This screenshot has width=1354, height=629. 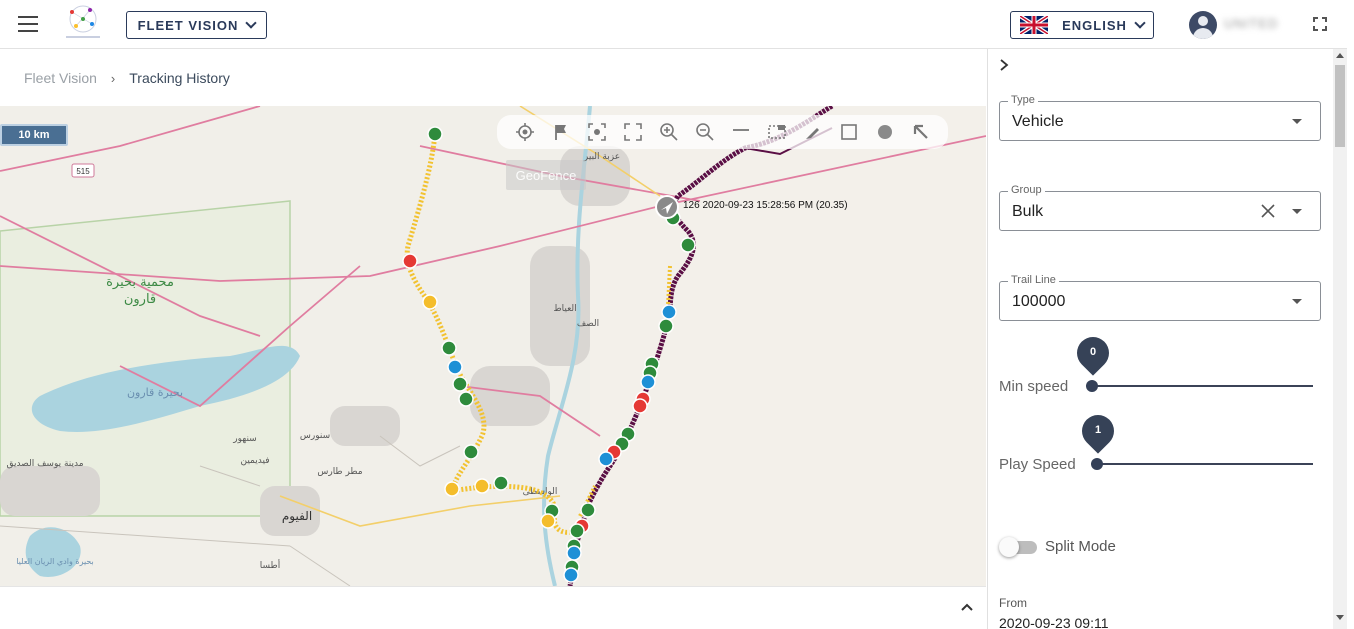 I want to click on clear-icon, so click(x=1268, y=211).